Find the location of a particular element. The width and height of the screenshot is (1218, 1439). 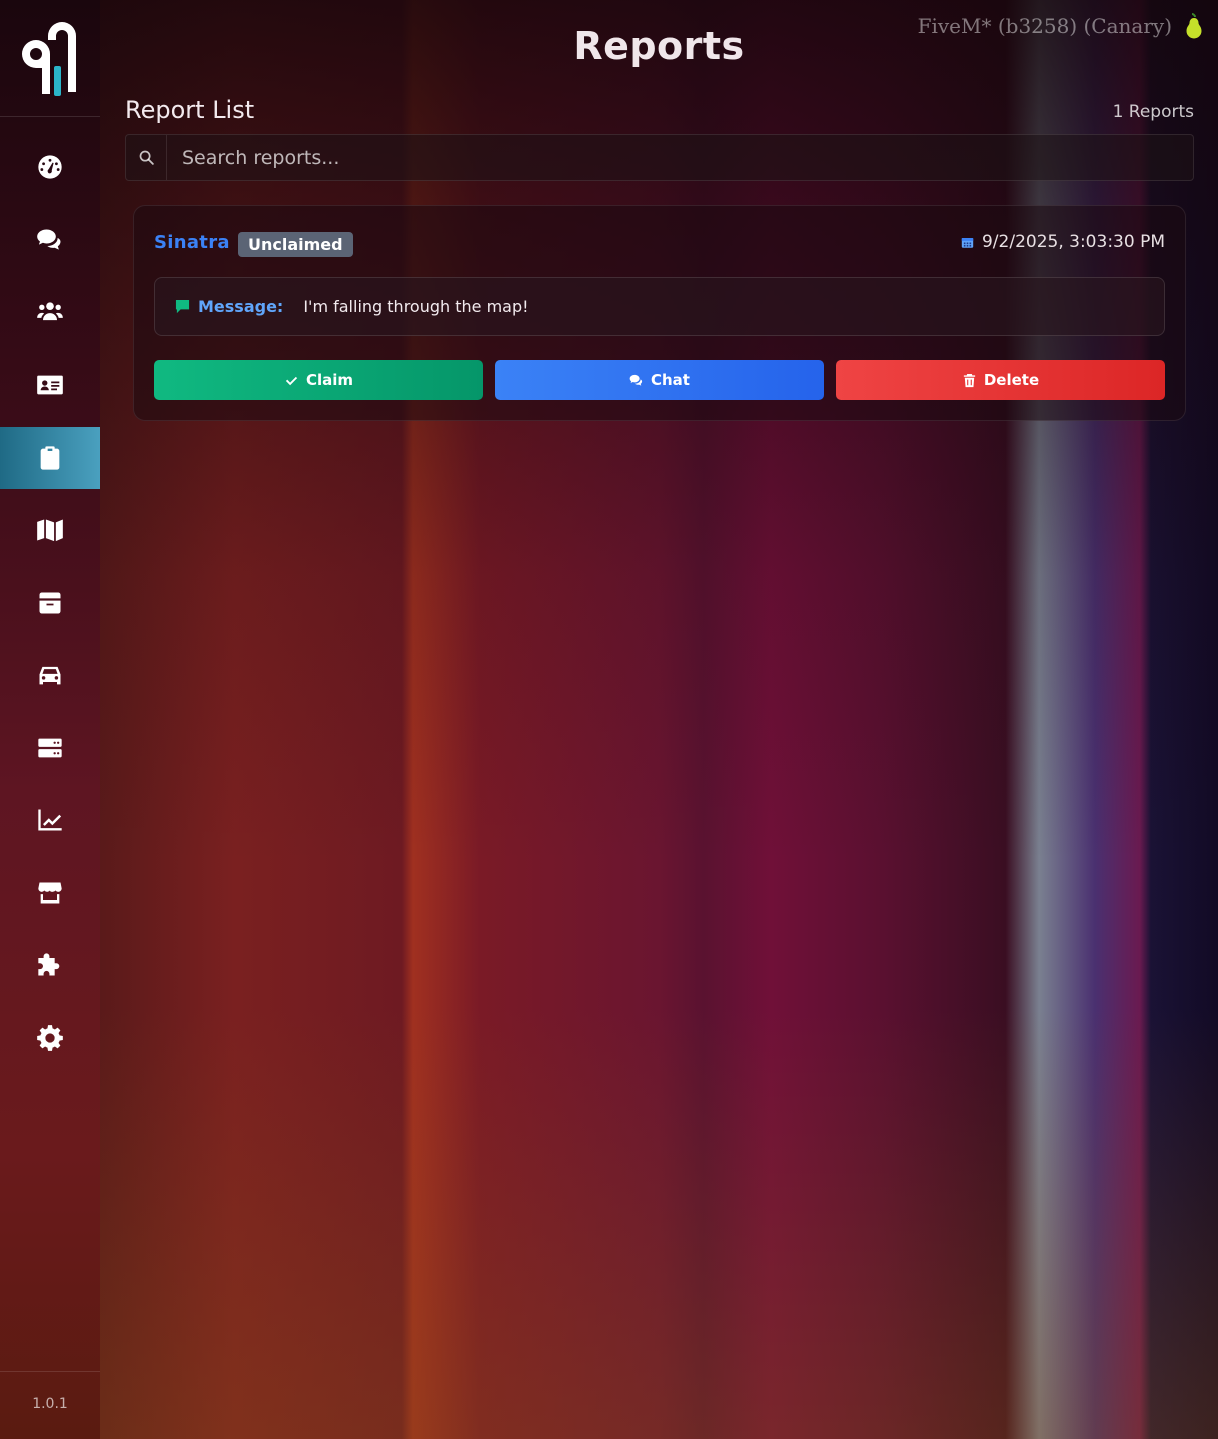

sidebar-item-store is located at coordinates (50, 893).